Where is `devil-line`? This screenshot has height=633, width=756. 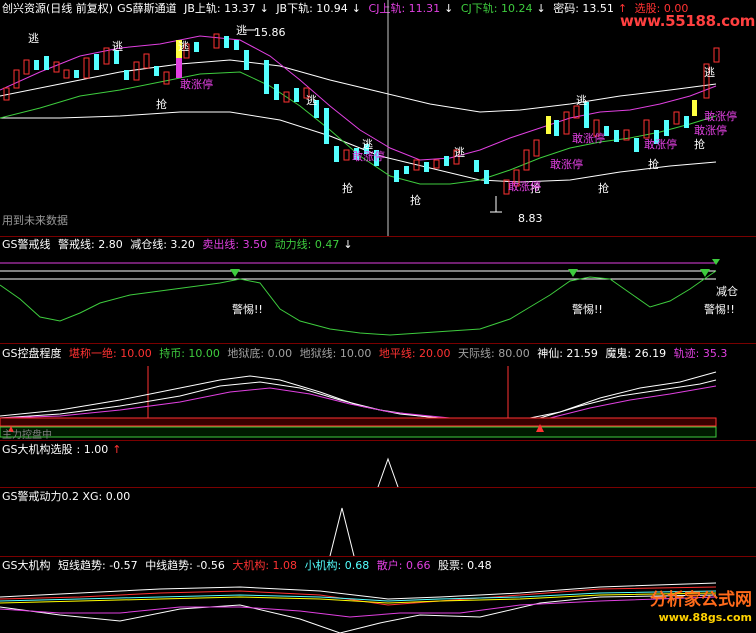 devil-line is located at coordinates (358, 401).